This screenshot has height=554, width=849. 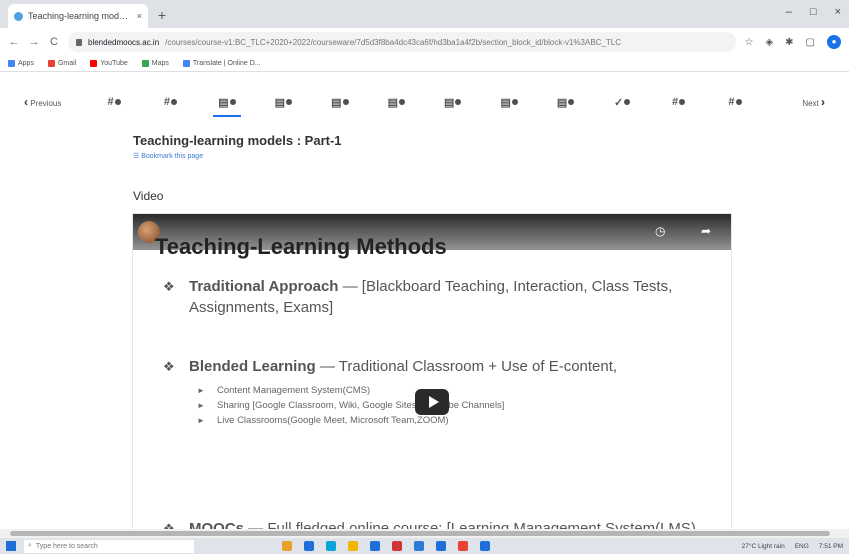 I want to click on sub-bullet: ► Content Management System(CMS), so click(x=455, y=390).